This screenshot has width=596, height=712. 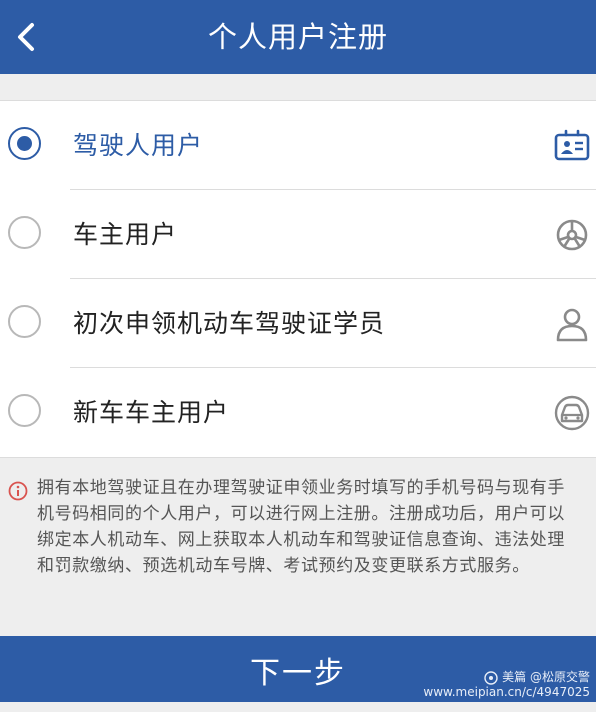 What do you see at coordinates (151, 412) in the screenshot?
I see `option-label: 新车车主用户` at bounding box center [151, 412].